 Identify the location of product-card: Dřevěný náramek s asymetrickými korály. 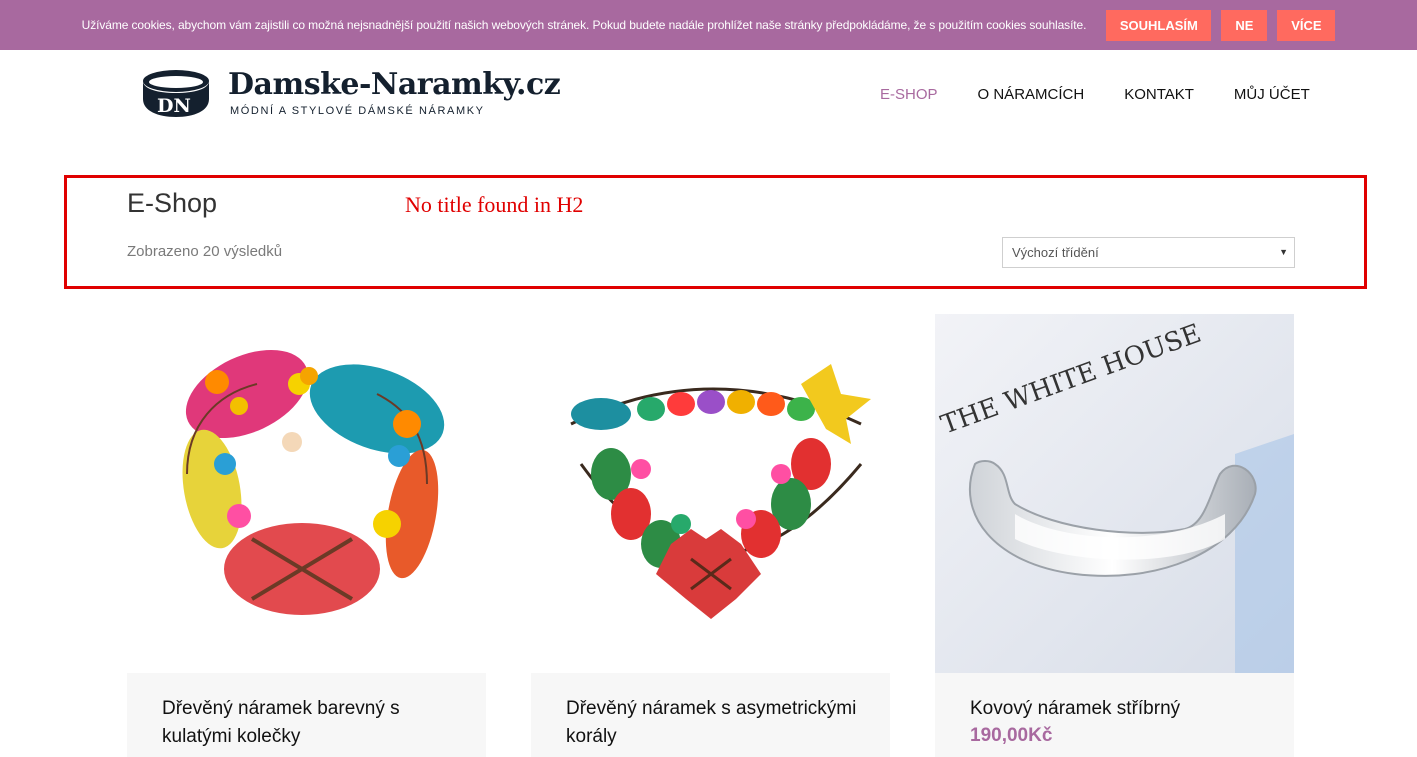
(710, 535).